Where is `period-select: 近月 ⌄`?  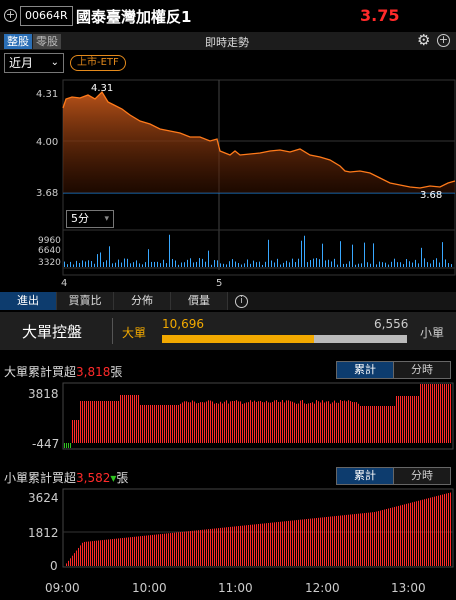 period-select: 近月 ⌄ is located at coordinates (34, 63).